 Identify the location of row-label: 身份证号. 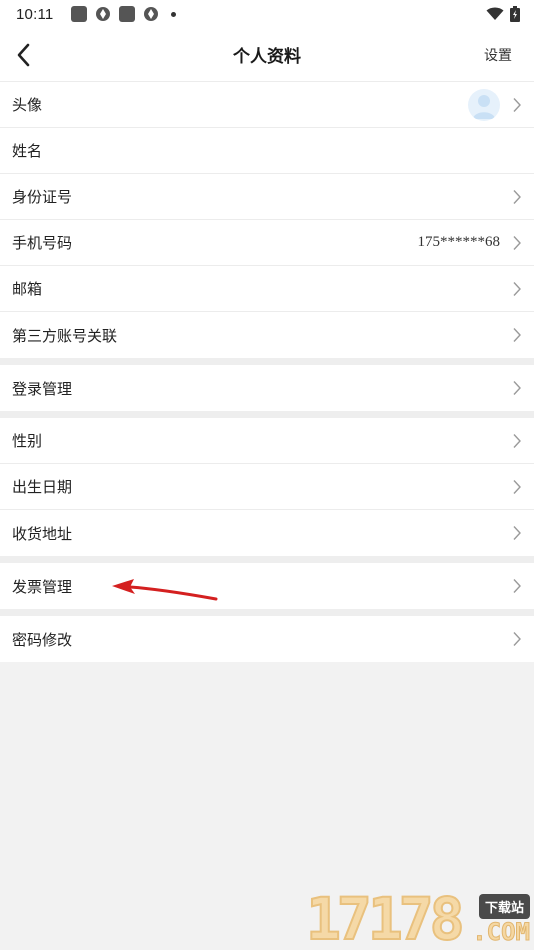
(42, 197).